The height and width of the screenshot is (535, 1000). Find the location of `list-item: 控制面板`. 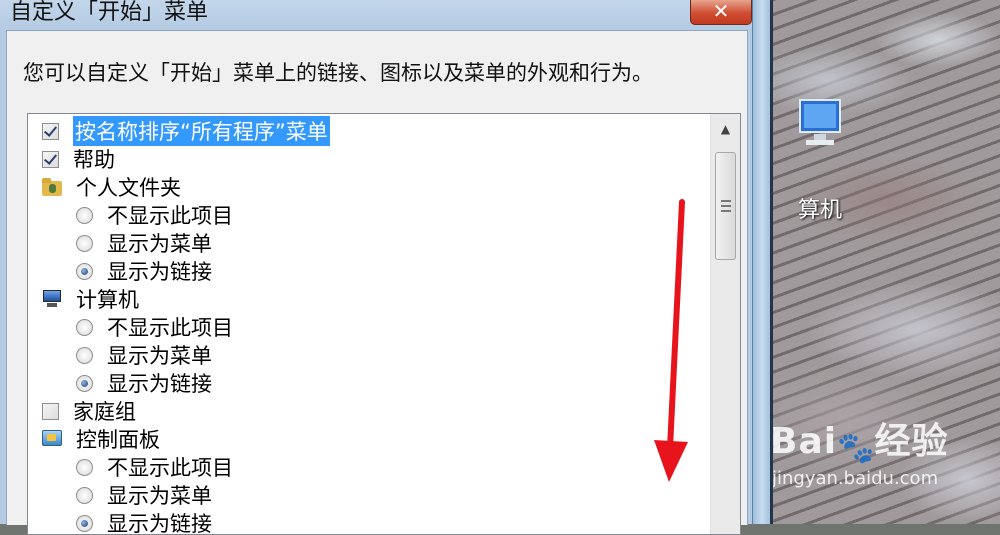

list-item: 控制面板 is located at coordinates (101, 439).